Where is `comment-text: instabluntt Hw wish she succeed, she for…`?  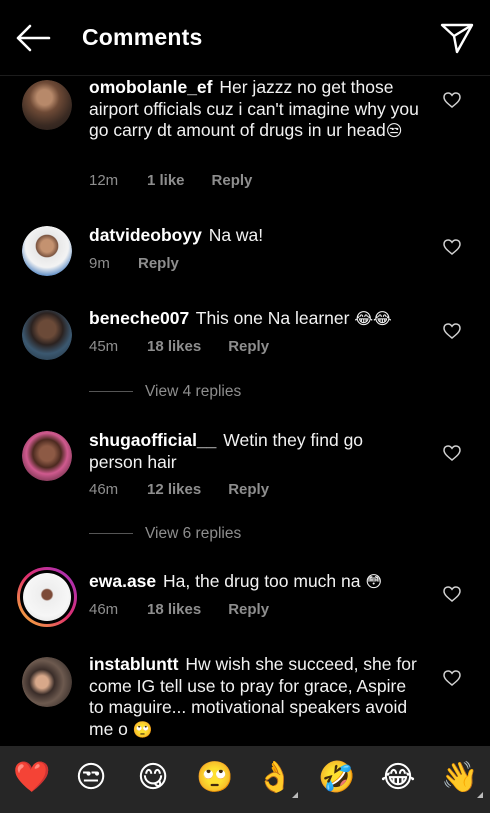 comment-text: instabluntt Hw wish she succeed, she for… is located at coordinates (254, 697).